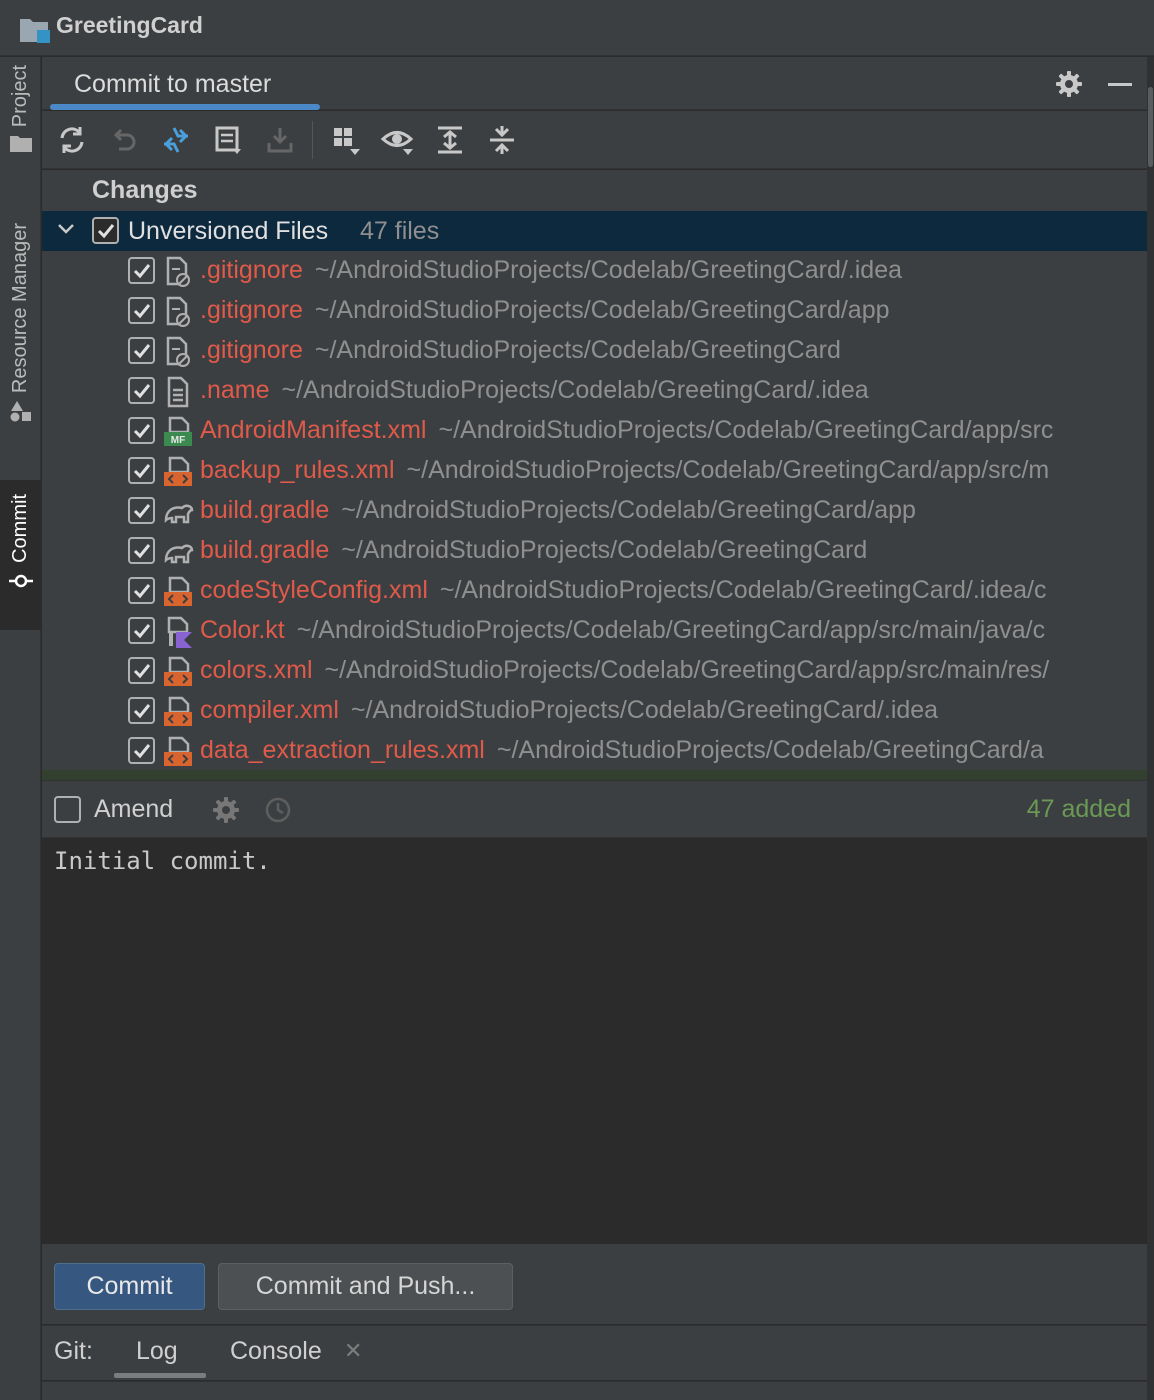 The image size is (1154, 1400). I want to click on history-clock-icon, so click(278, 810).